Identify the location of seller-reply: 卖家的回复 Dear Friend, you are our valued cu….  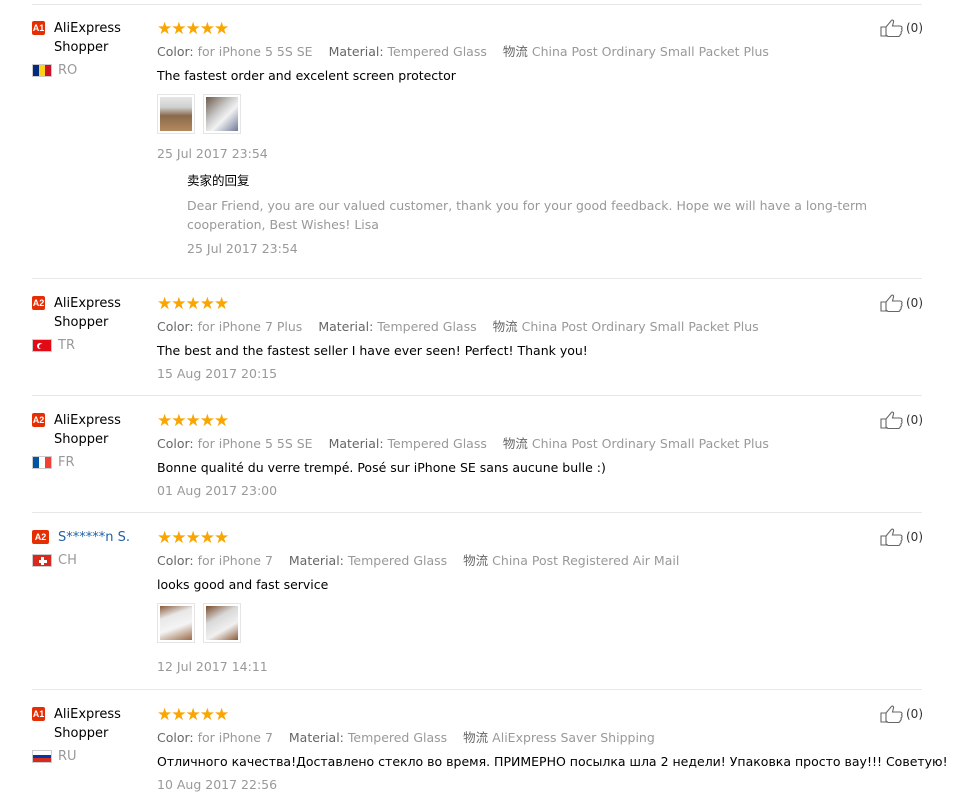
(557, 215).